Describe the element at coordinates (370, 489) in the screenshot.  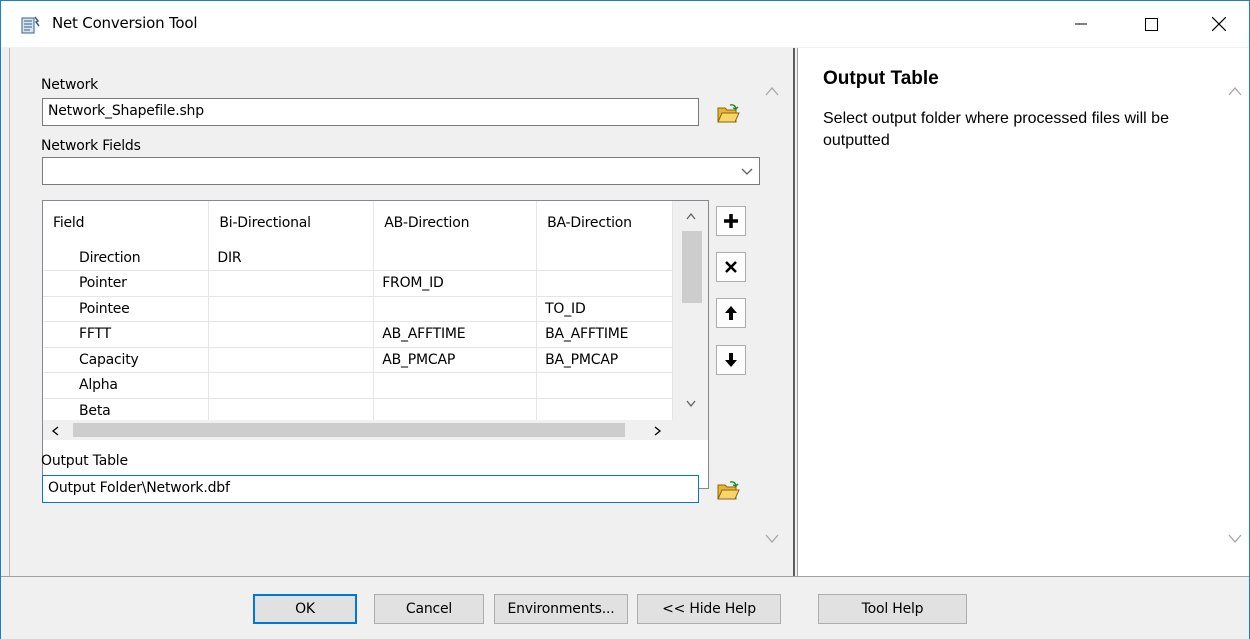
I see `output-table-input: Output Folder\Network.dbf` at that location.